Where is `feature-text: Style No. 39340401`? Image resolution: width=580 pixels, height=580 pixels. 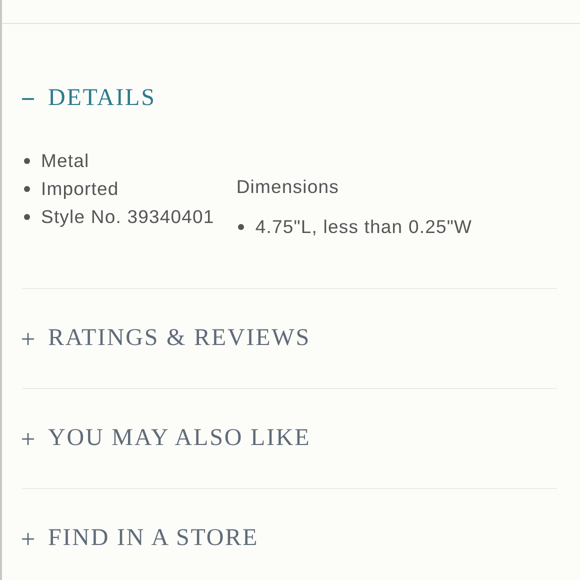 feature-text: Style No. 39340401 is located at coordinates (127, 217).